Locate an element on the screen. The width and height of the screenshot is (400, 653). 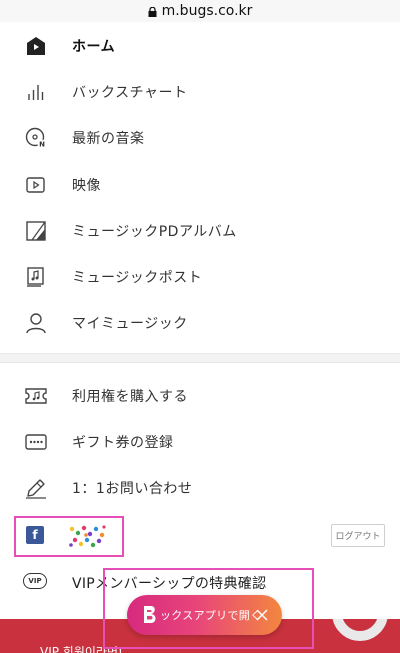
browser-url-bar: m.bugs.co.kr is located at coordinates (200, 11).